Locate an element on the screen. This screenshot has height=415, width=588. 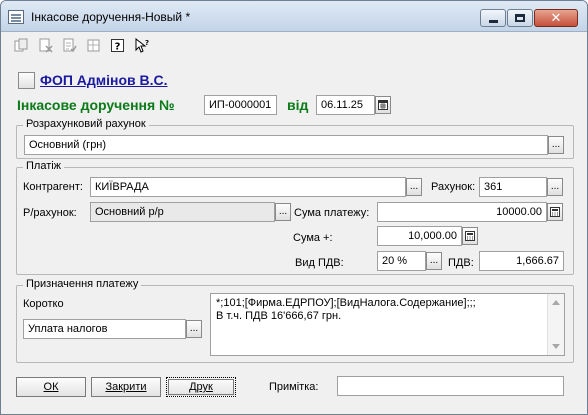
payment-sum-calculator-button is located at coordinates (555, 212).